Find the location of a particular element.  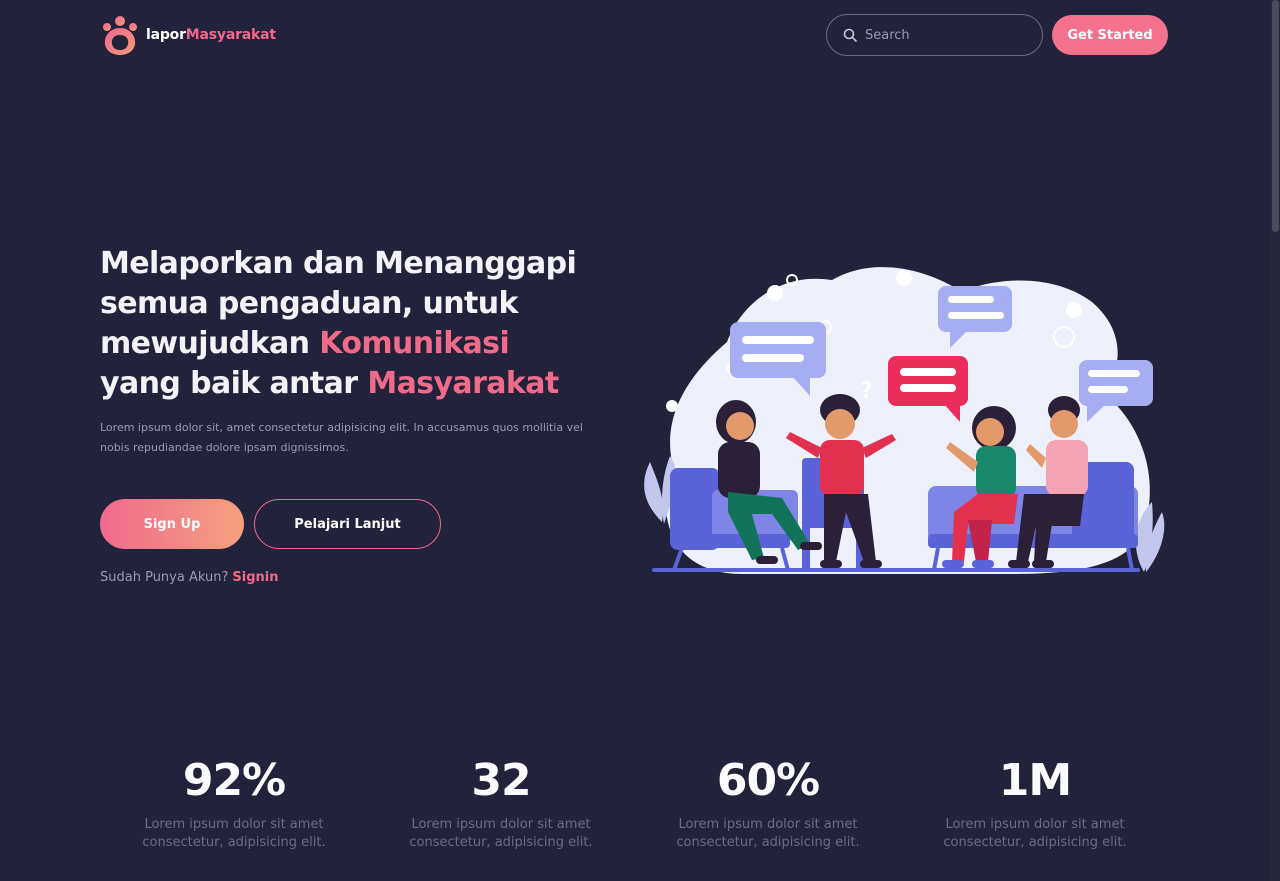

brand-name: laporMasyarakat is located at coordinates (211, 35).